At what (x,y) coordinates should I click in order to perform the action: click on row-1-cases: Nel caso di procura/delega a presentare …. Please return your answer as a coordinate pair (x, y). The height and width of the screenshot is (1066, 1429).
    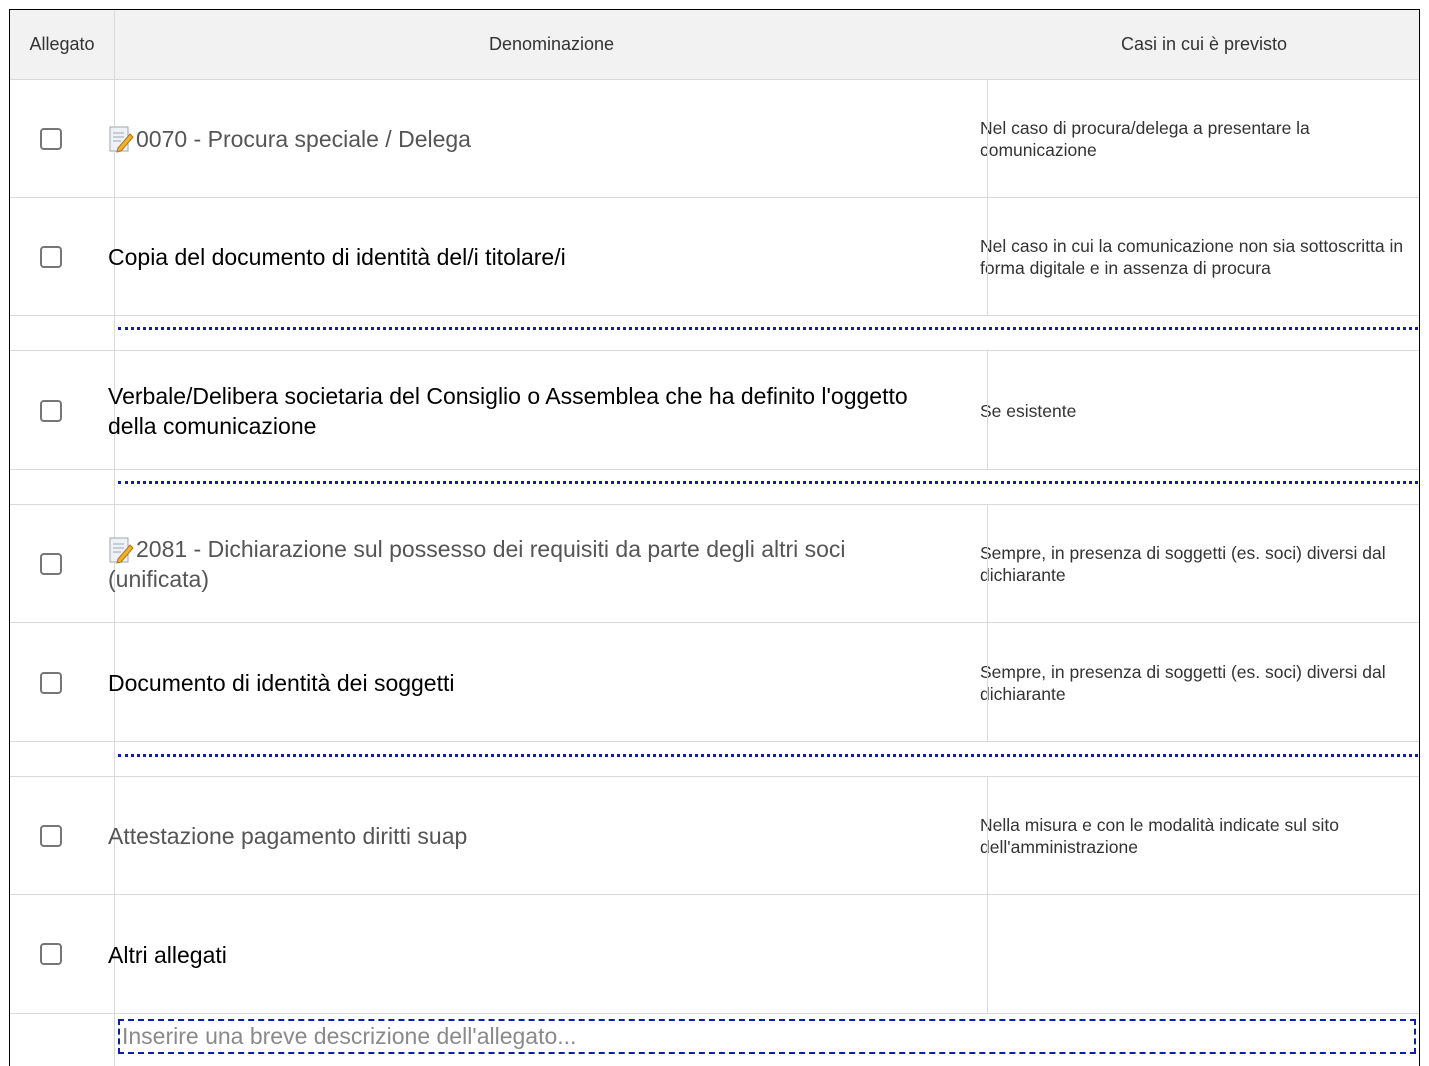
    Looking at the image, I should click on (1145, 139).